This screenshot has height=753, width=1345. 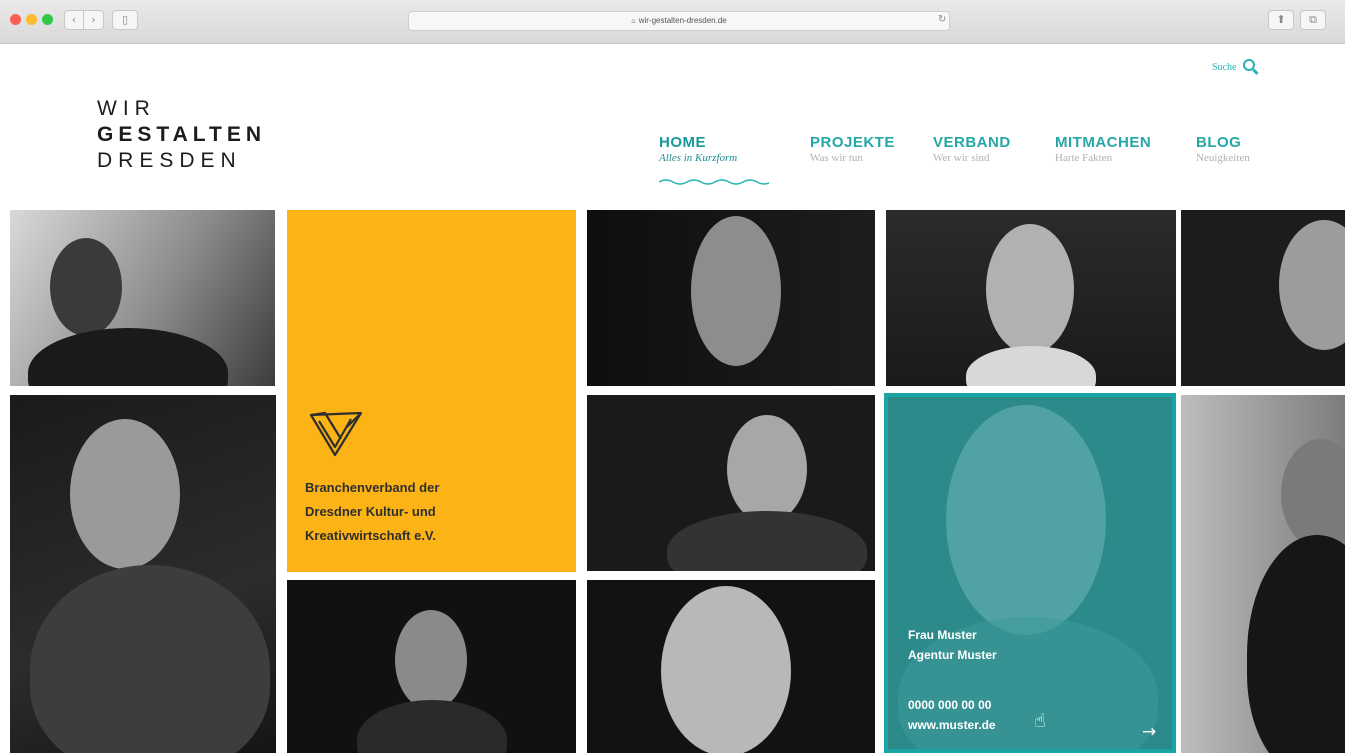 I want to click on back-icon: ‹, so click(x=74, y=20).